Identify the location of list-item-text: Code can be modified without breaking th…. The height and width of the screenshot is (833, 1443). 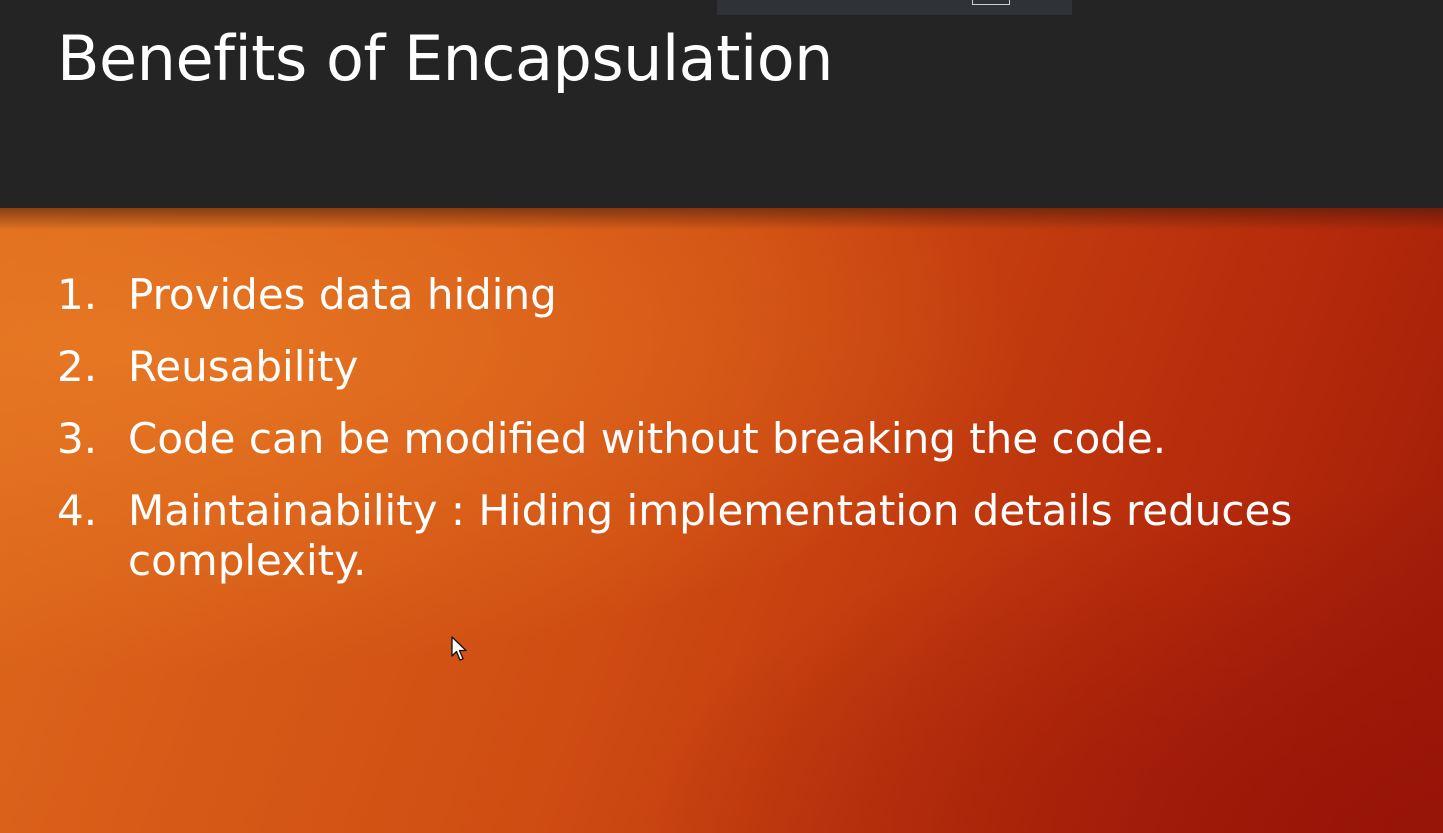
(647, 438).